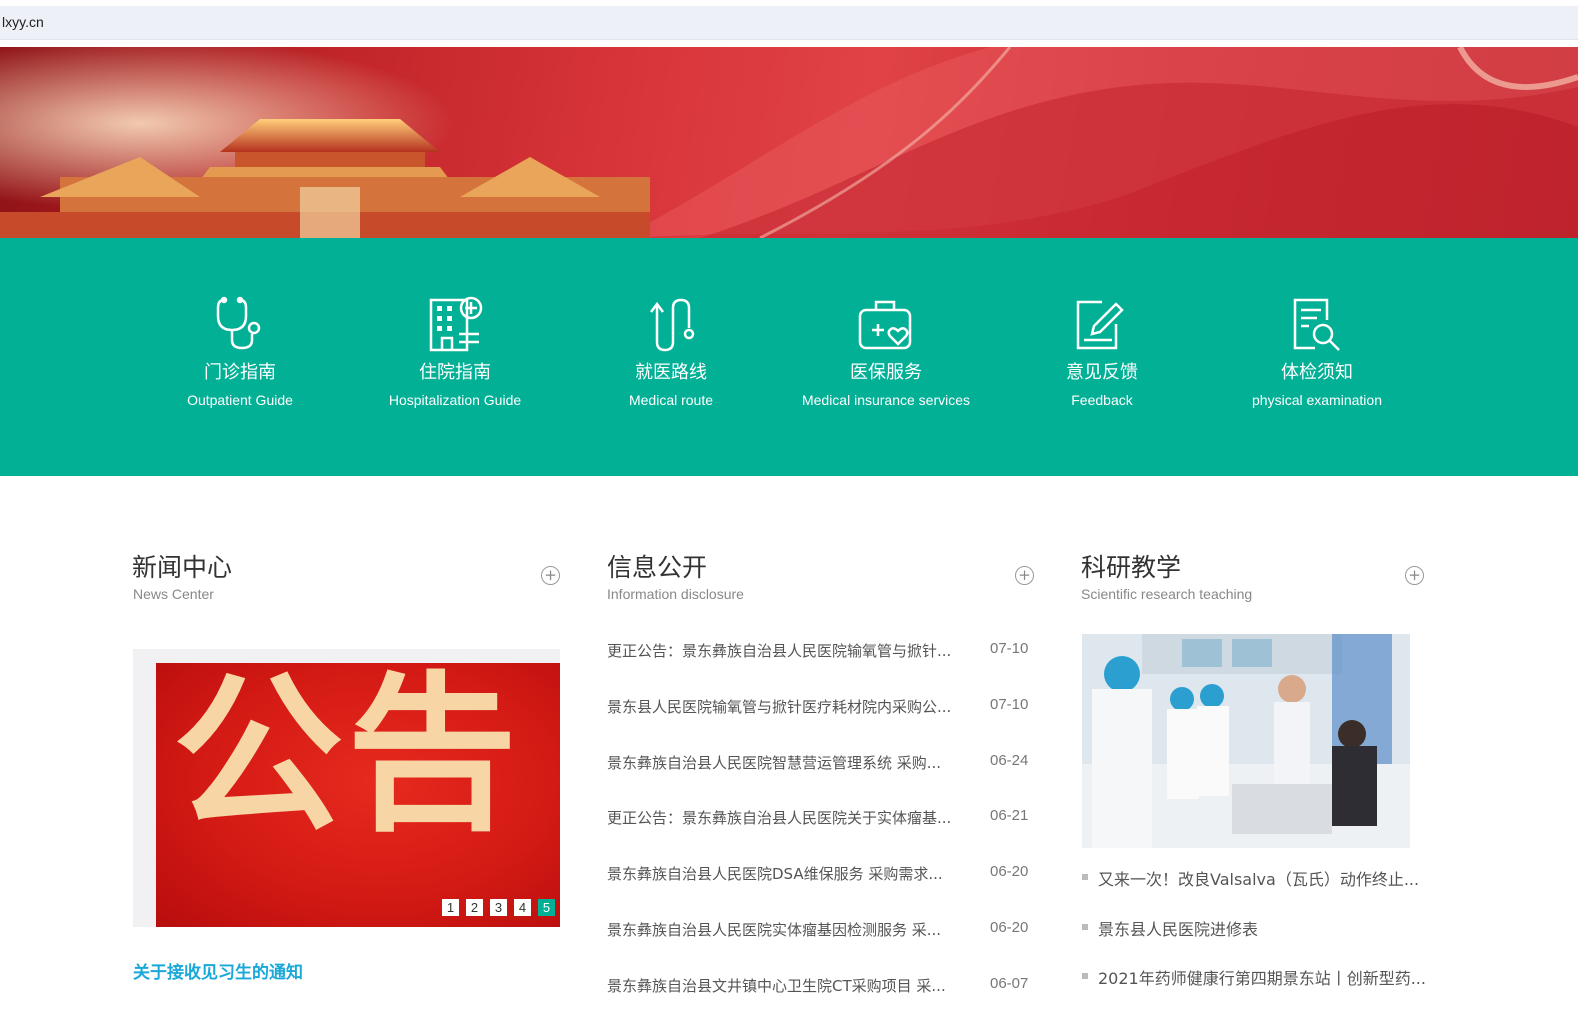 The image size is (1578, 1031). I want to click on address-url: lxyy.cn, so click(23, 22).